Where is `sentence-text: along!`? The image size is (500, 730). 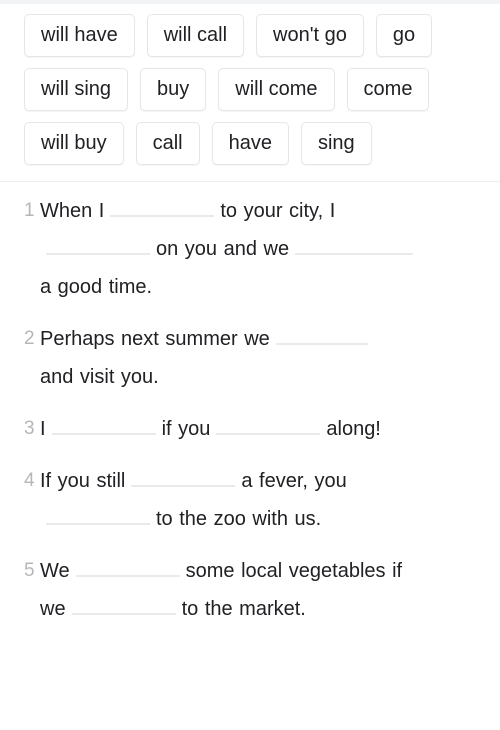
sentence-text: along! is located at coordinates (353, 429).